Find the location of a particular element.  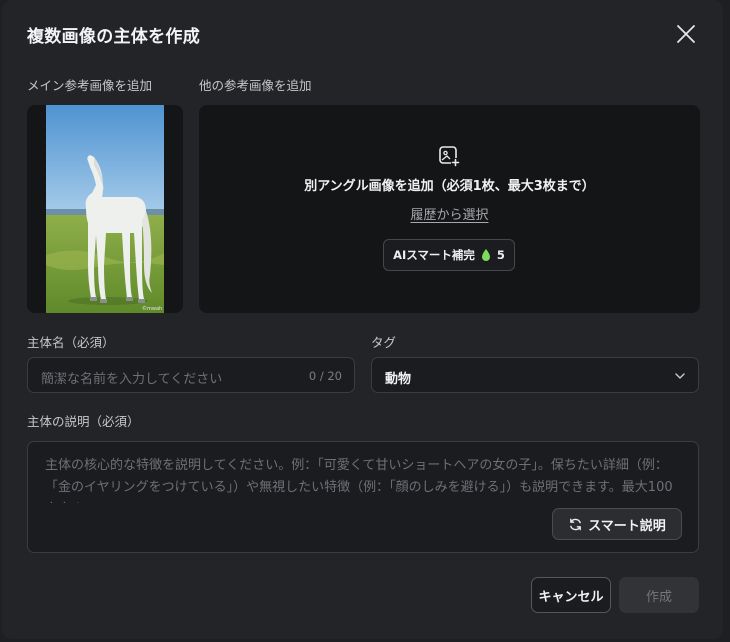

add-image-icon is located at coordinates (449, 156).